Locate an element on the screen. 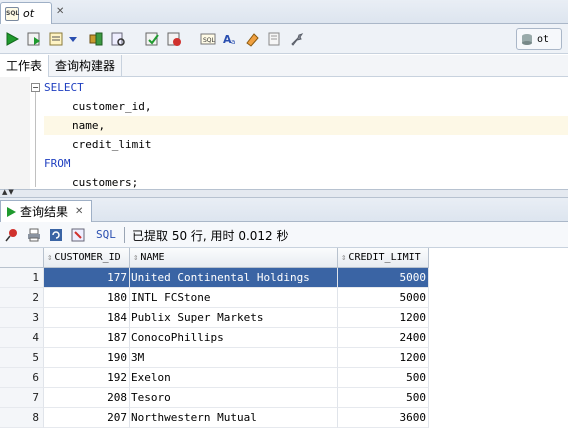 Image resolution: width=568 pixels, height=428 pixels. worksheet-tab: SQL ot is located at coordinates (26, 13).